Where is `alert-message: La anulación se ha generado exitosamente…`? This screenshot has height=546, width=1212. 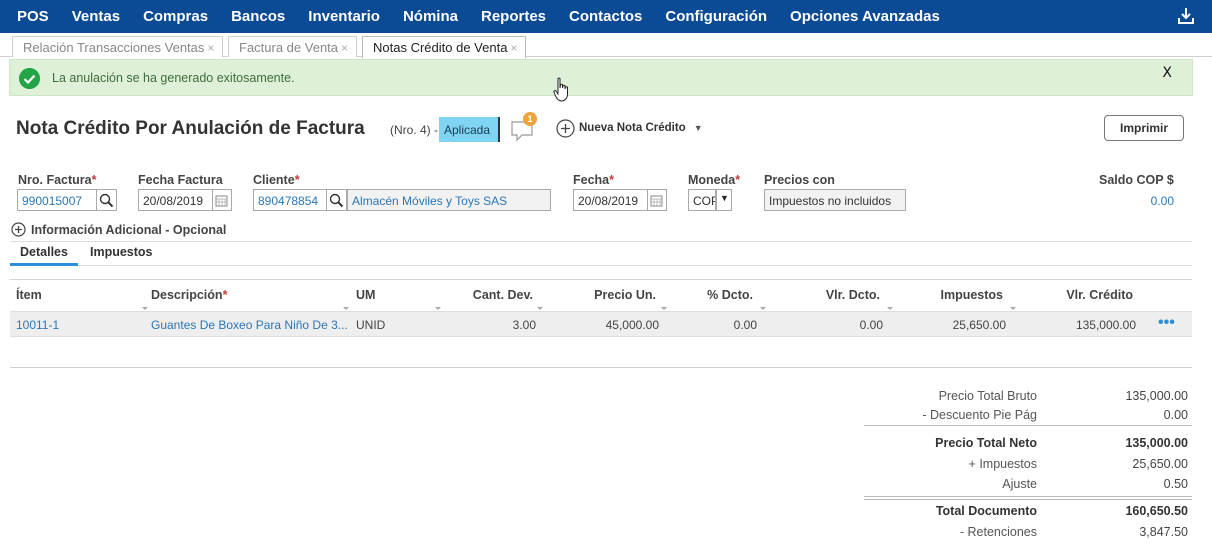 alert-message: La anulación se ha generado exitosamente… is located at coordinates (173, 78).